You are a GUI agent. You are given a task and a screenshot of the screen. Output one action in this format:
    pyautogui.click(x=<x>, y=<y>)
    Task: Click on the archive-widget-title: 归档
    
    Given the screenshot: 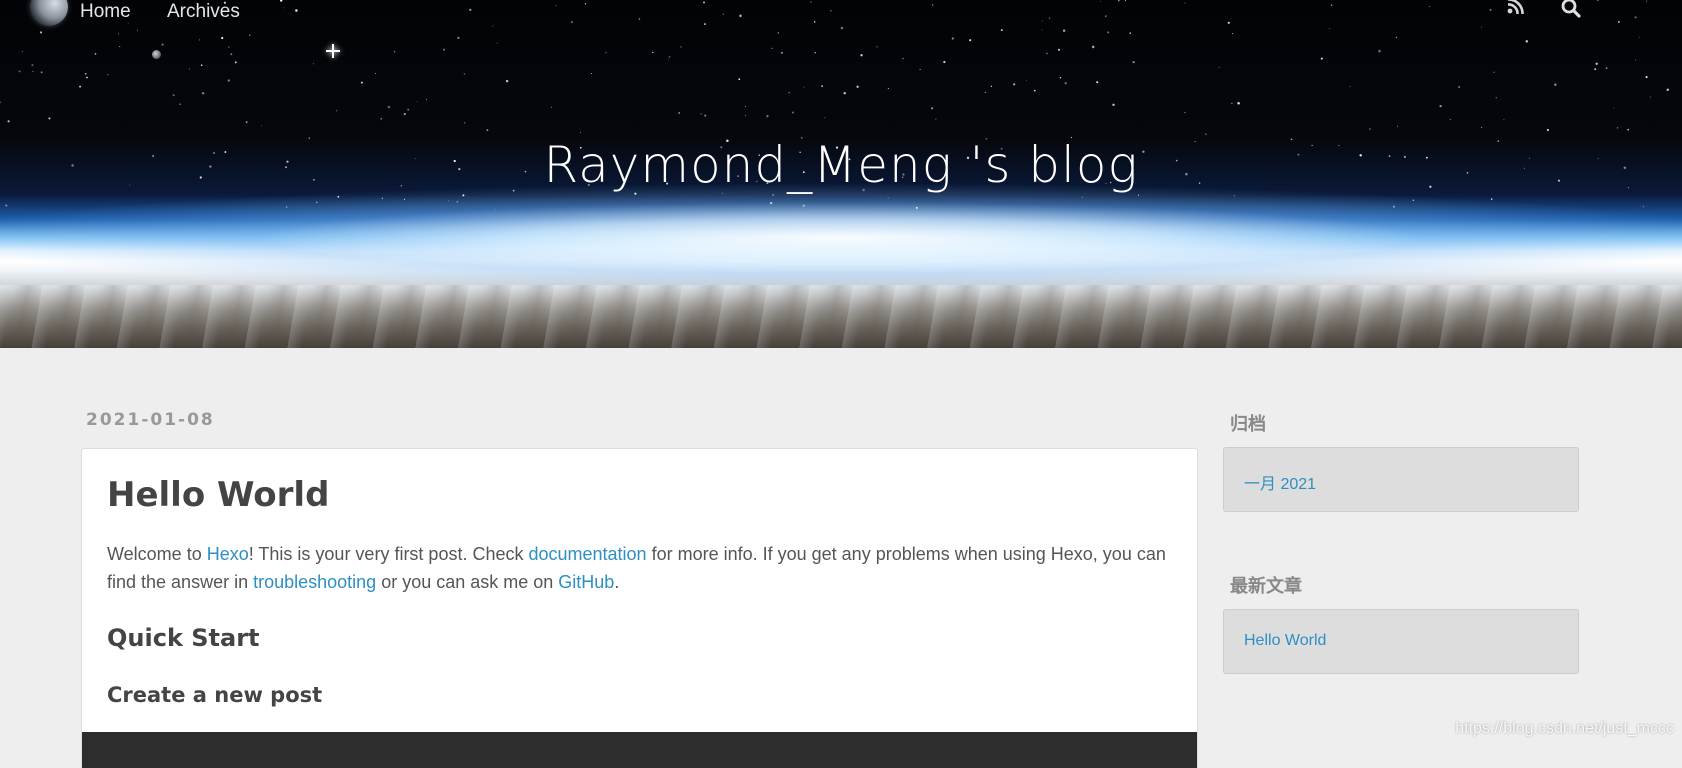 What is the action you would take?
    pyautogui.click(x=1248, y=424)
    